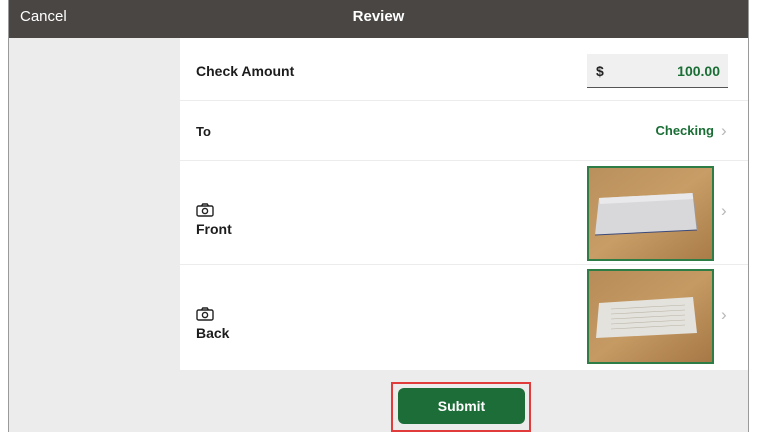 This screenshot has width=757, height=432. I want to click on front-check-image, so click(650, 213).